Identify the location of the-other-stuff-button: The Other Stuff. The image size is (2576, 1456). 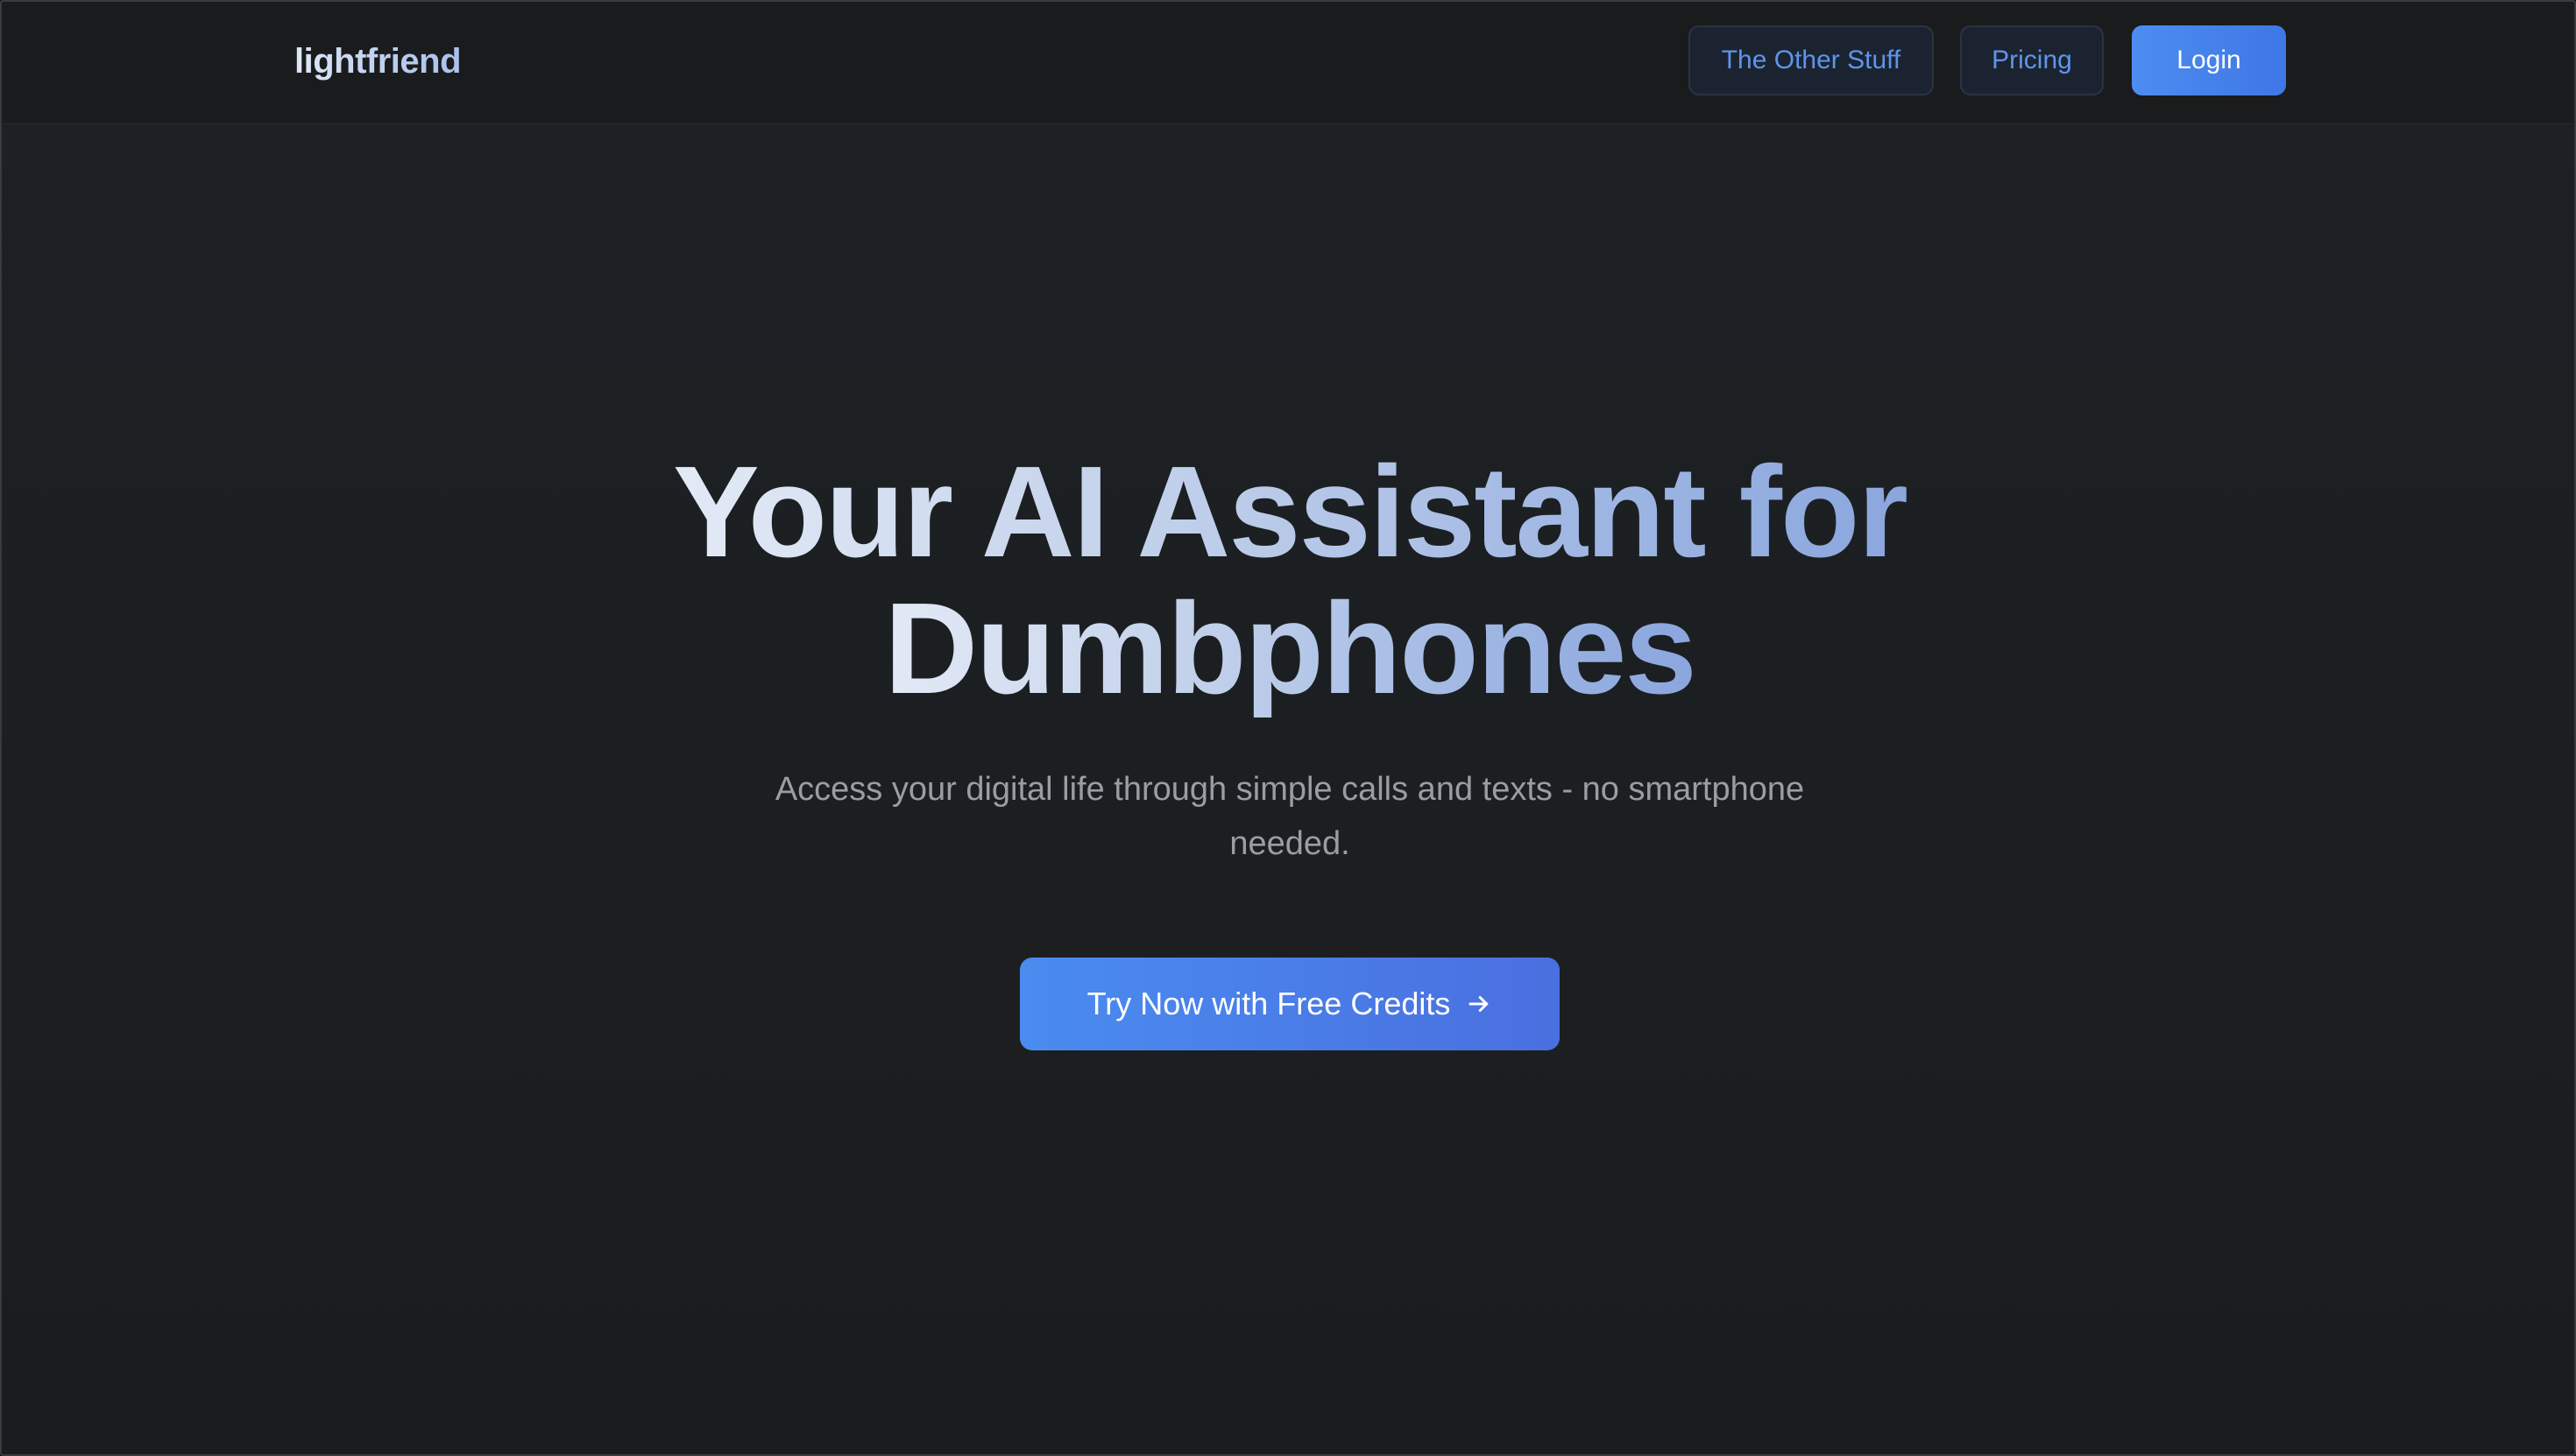
(1811, 60).